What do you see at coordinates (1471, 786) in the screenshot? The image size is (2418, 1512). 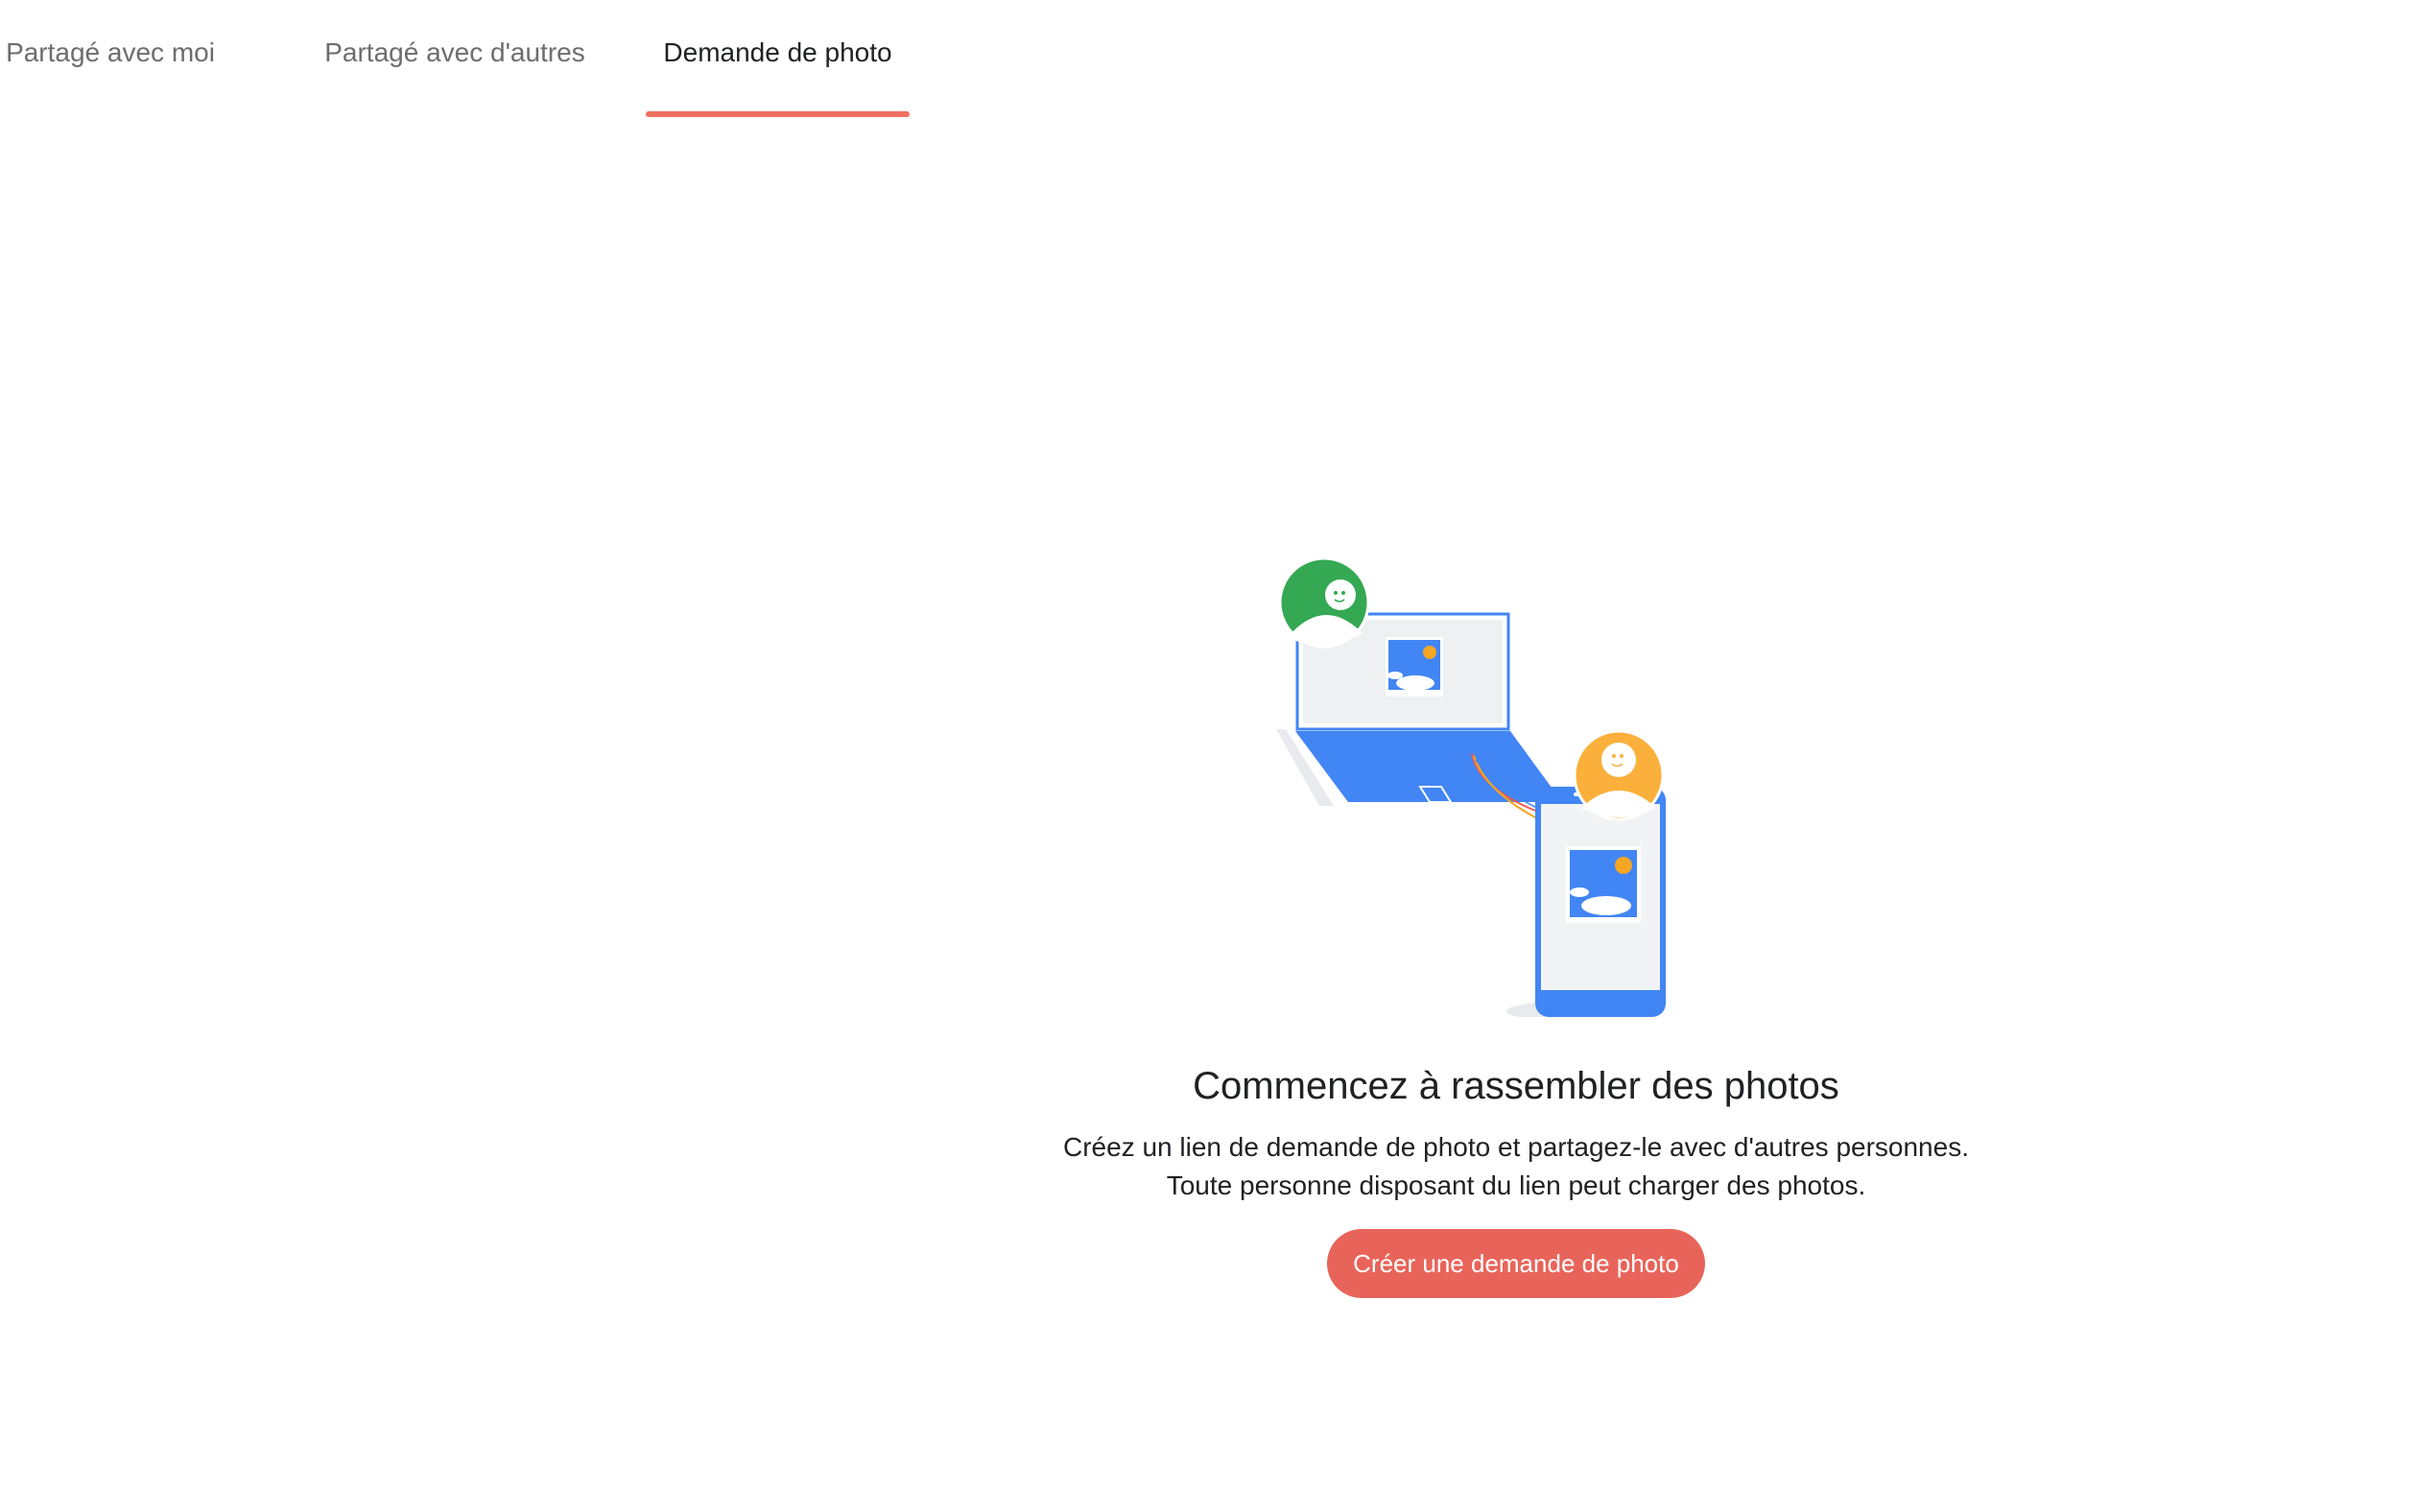 I see `photo-sharing-illustration` at bounding box center [1471, 786].